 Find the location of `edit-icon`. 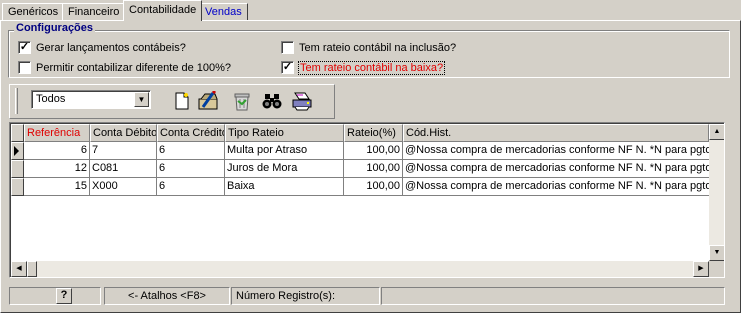

edit-icon is located at coordinates (208, 100).